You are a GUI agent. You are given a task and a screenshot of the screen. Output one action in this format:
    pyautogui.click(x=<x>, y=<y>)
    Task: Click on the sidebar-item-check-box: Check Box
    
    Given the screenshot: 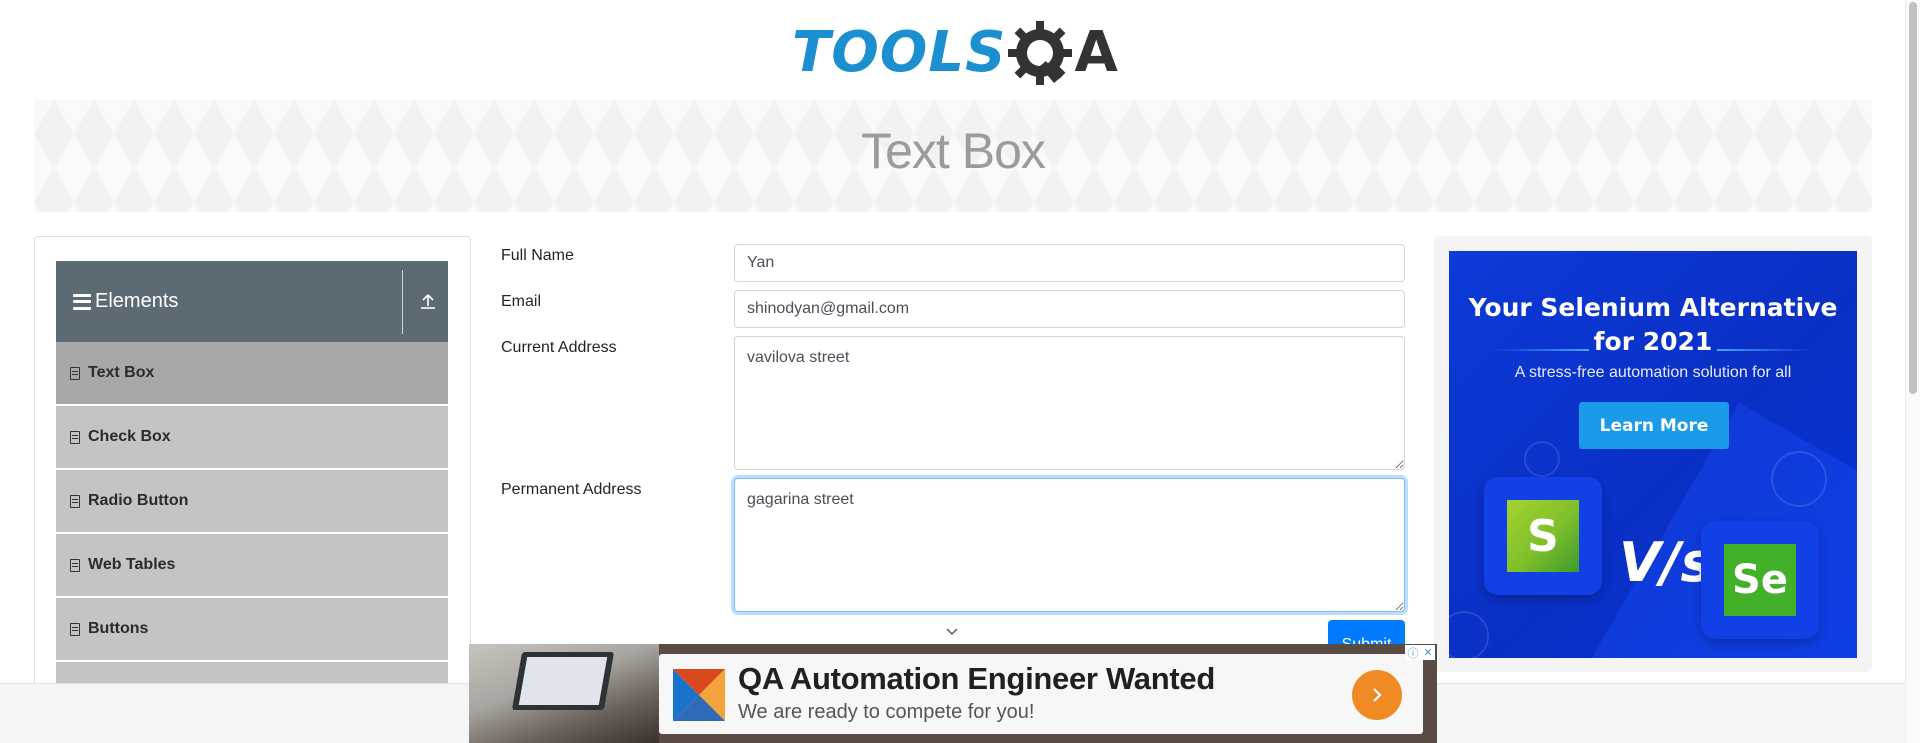 What is the action you would take?
    pyautogui.click(x=252, y=437)
    